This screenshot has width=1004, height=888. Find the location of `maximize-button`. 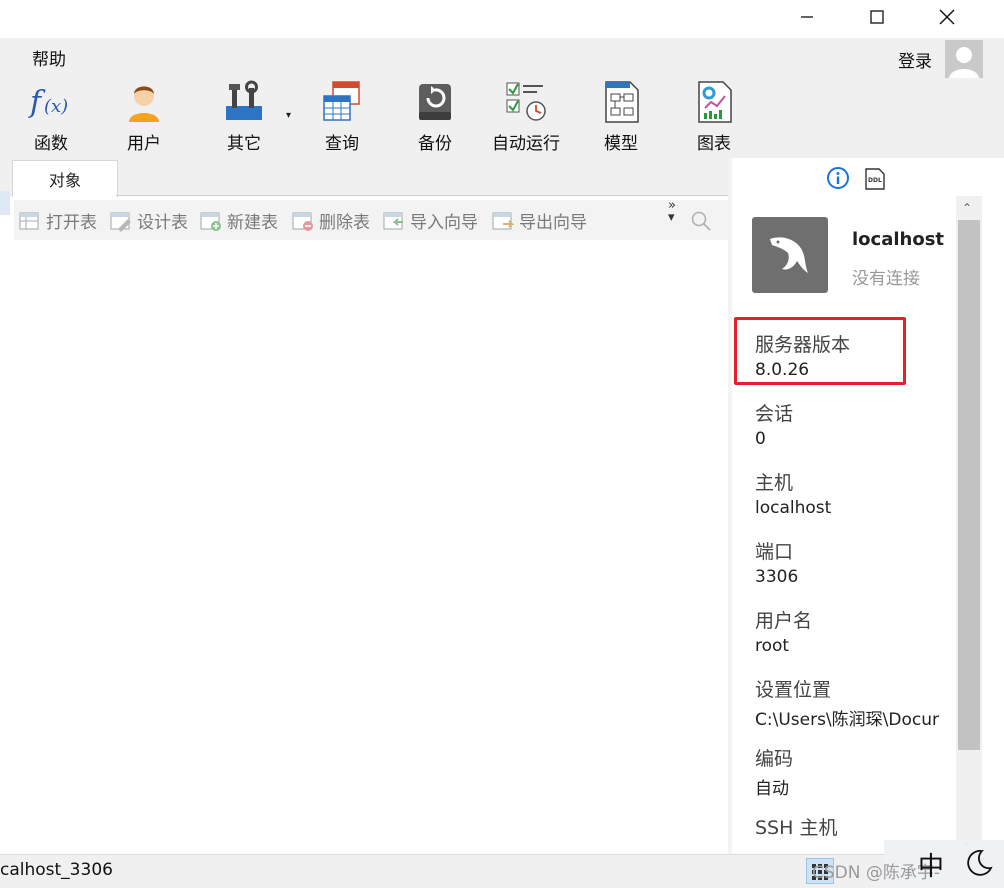

maximize-button is located at coordinates (877, 17).